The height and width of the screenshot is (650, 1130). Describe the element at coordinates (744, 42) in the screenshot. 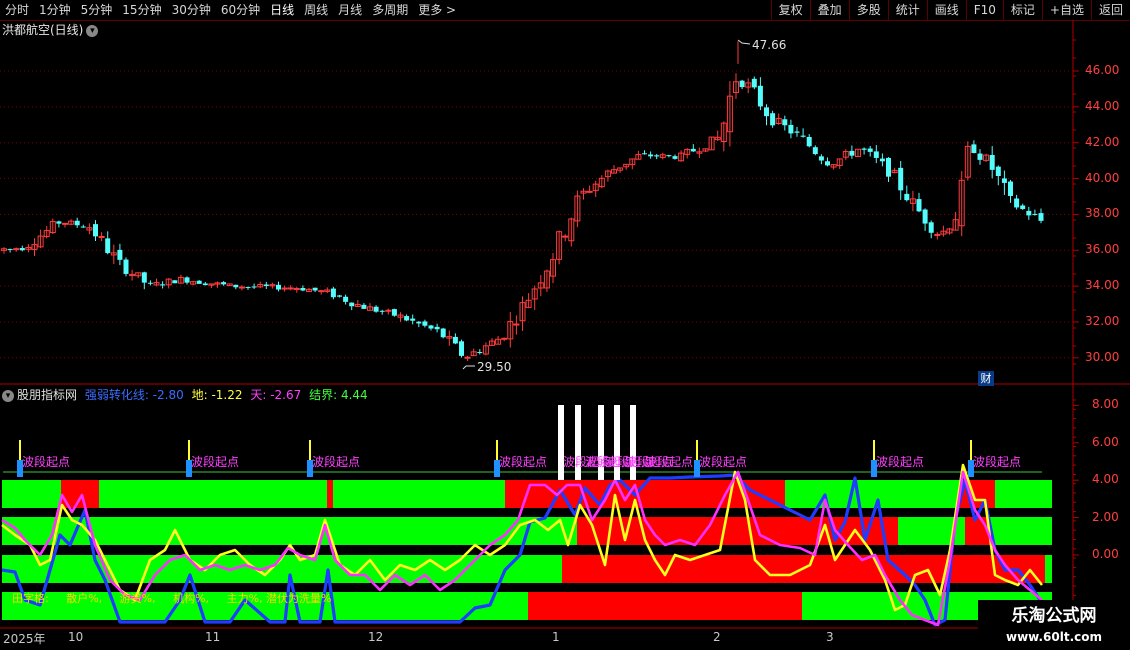

I see `high-arrow` at that location.